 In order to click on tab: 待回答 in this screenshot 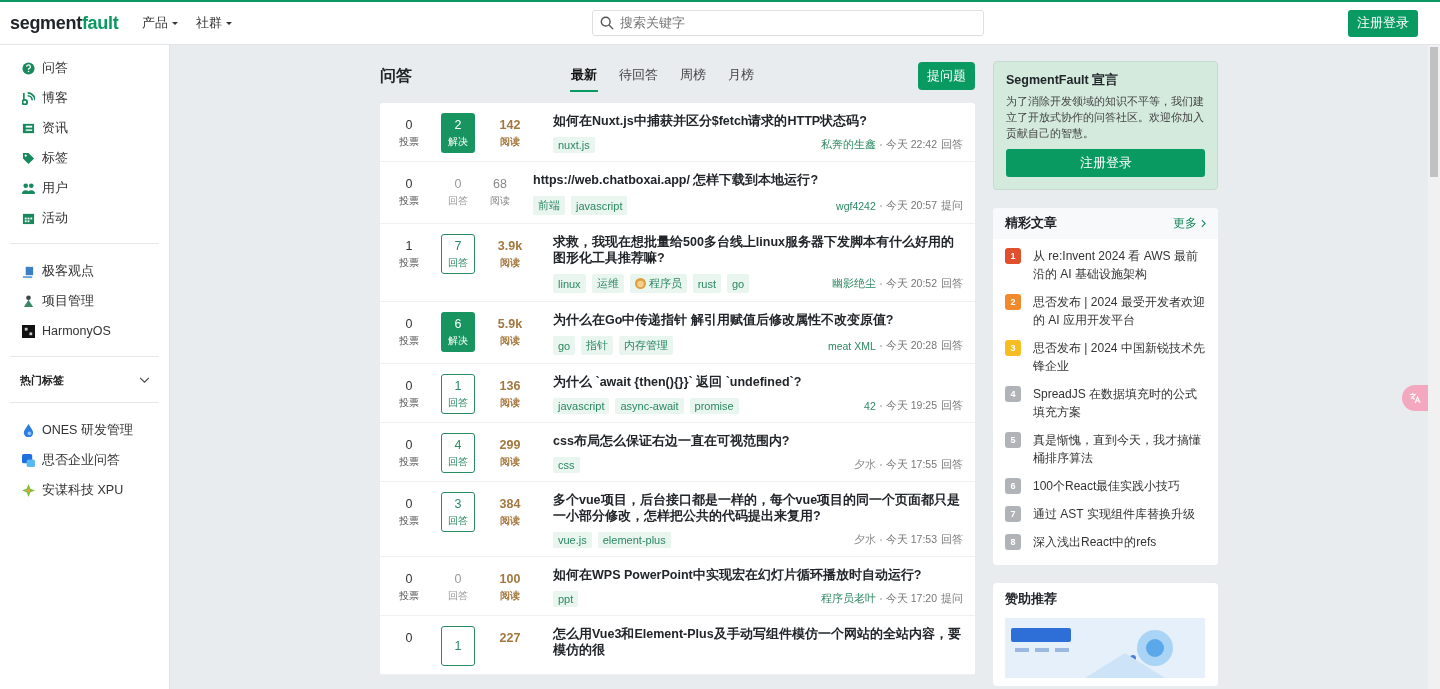, I will do `click(638, 76)`.